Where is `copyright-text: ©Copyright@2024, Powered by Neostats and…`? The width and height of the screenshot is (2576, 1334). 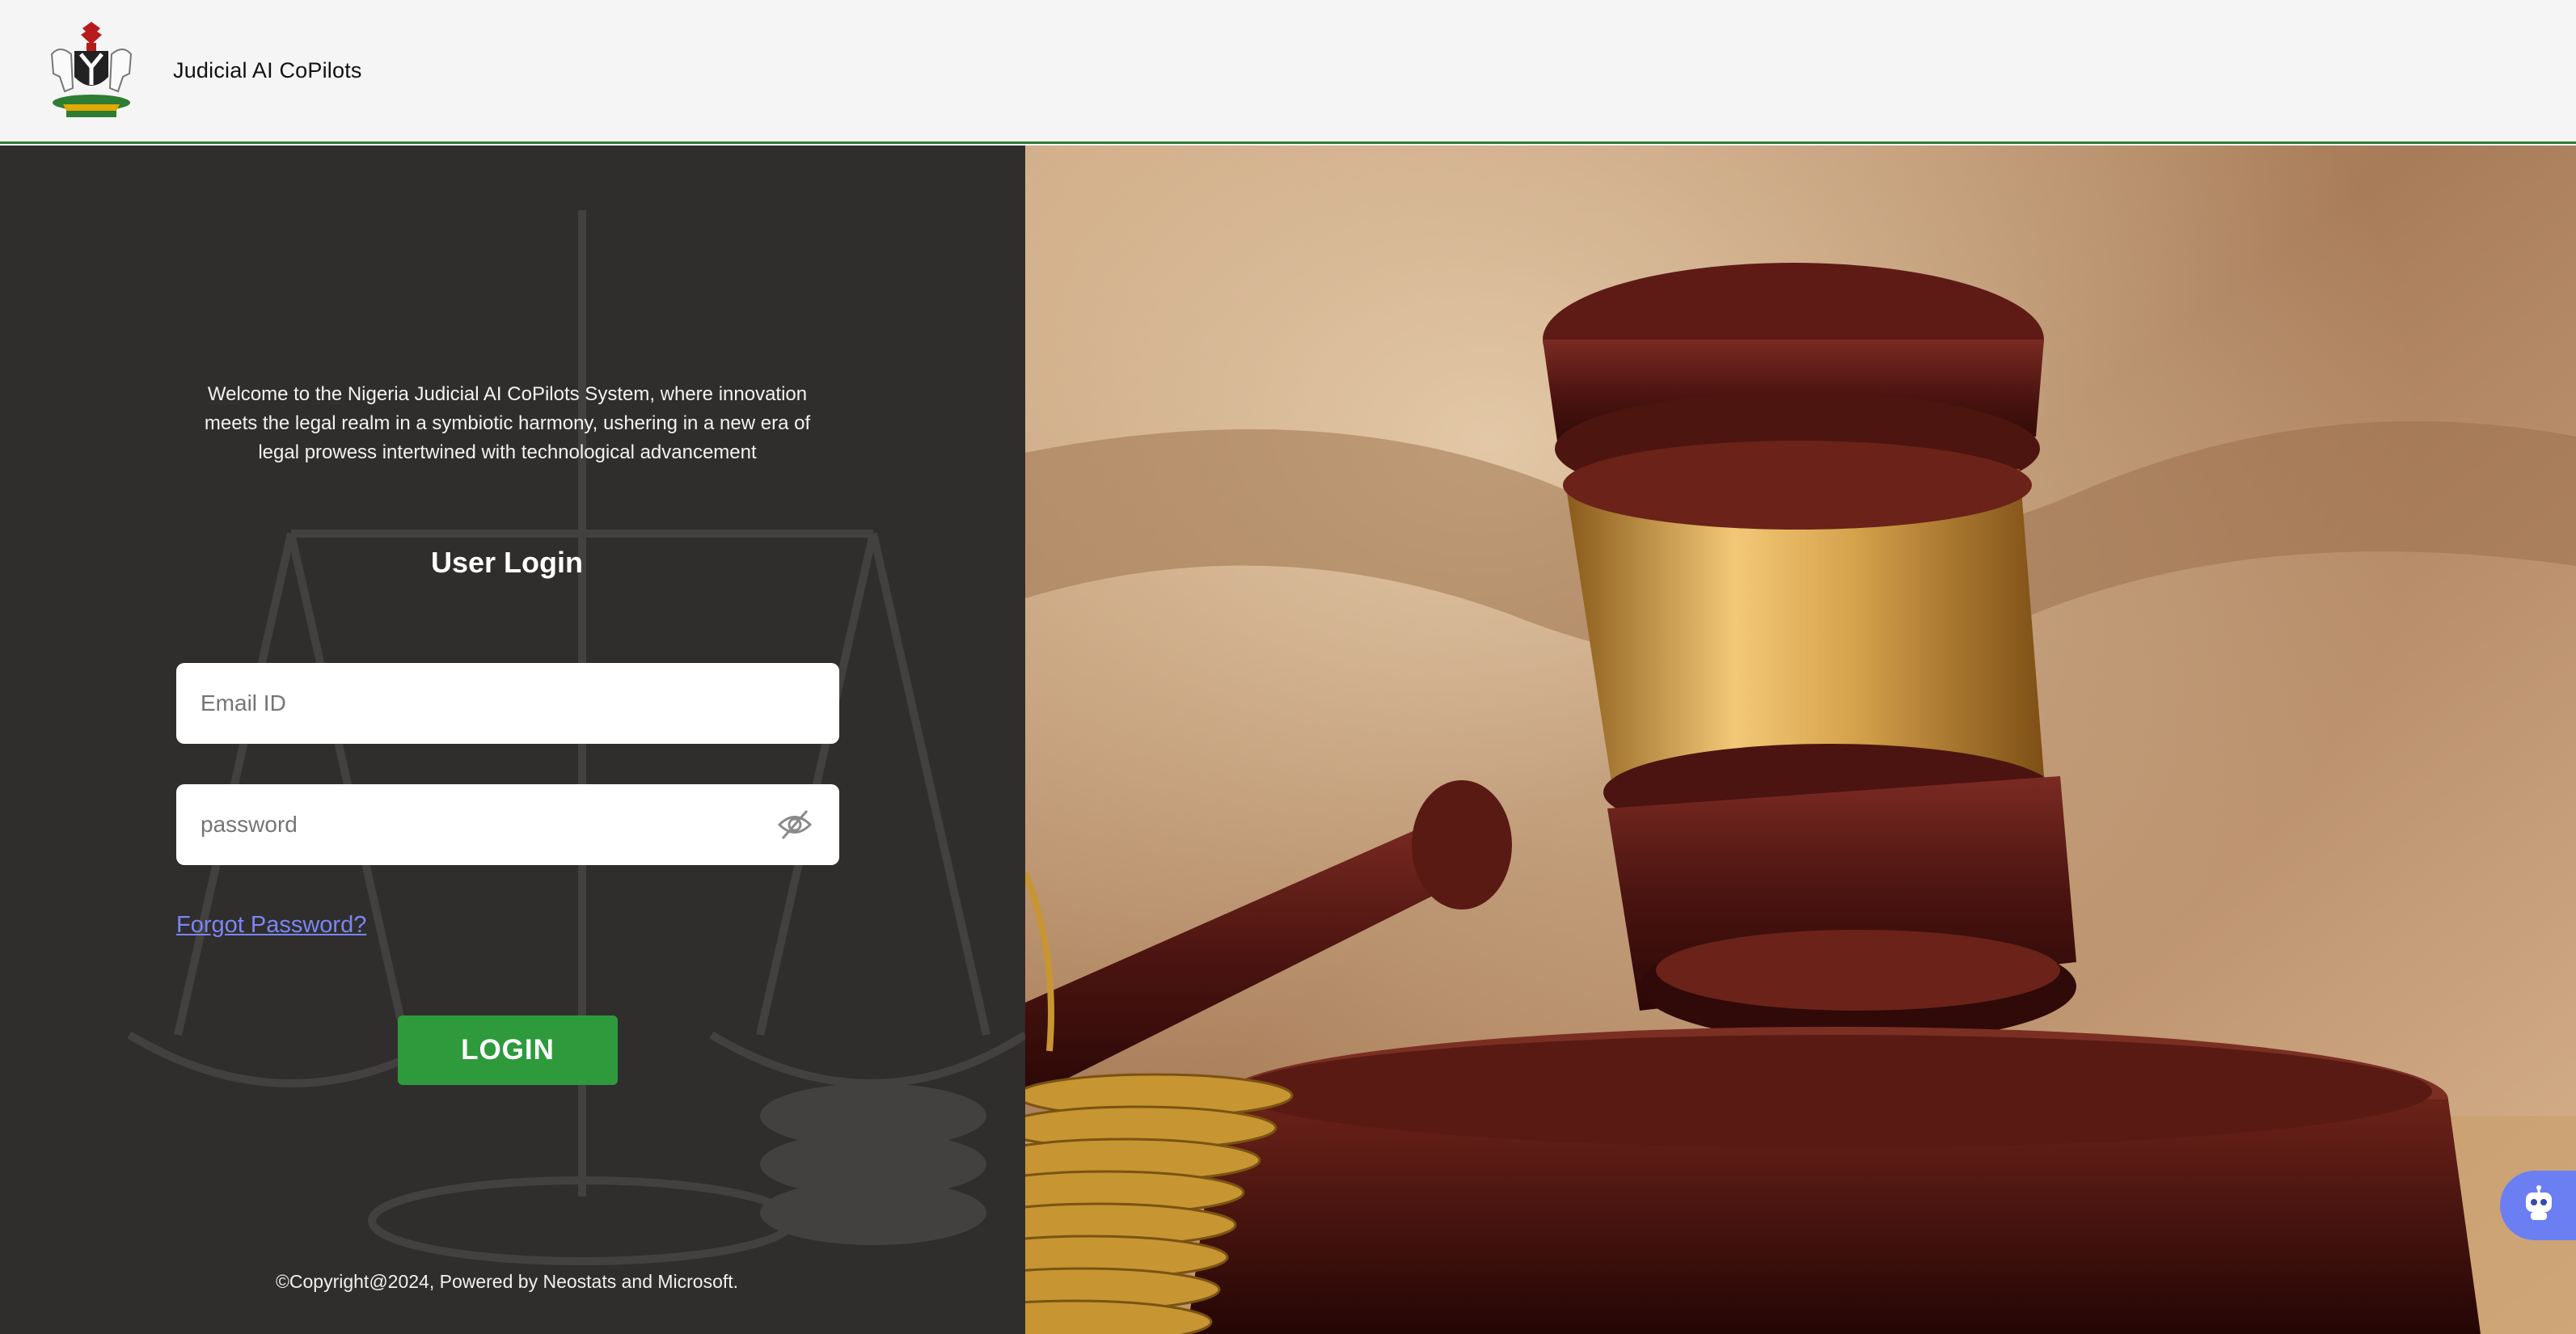 copyright-text: ©Copyright@2024, Powered by Neostats and… is located at coordinates (507, 1282).